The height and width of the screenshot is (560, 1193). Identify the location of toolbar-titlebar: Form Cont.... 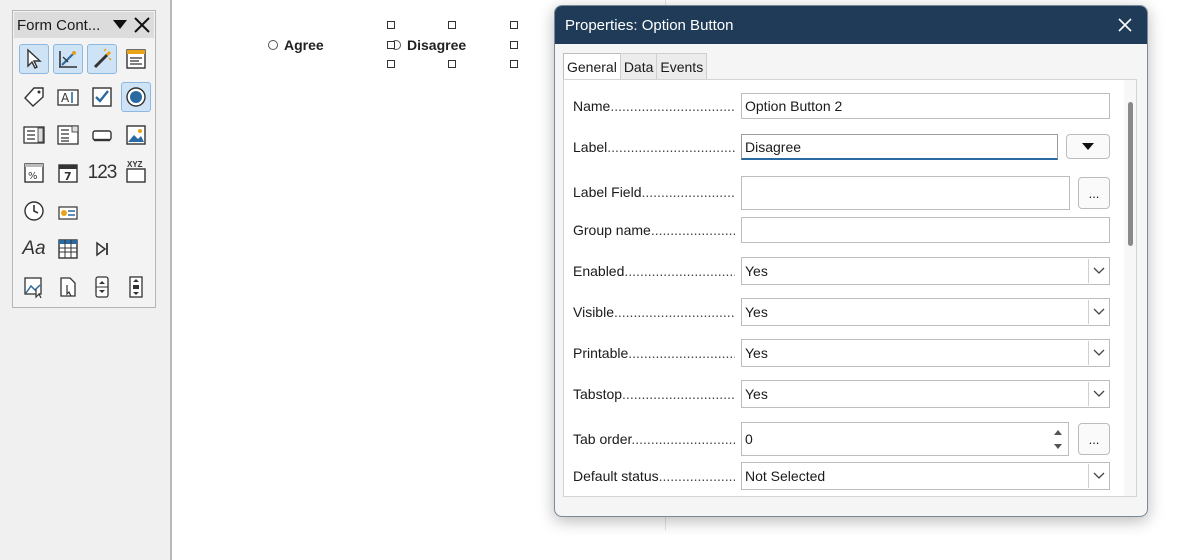
(84, 25).